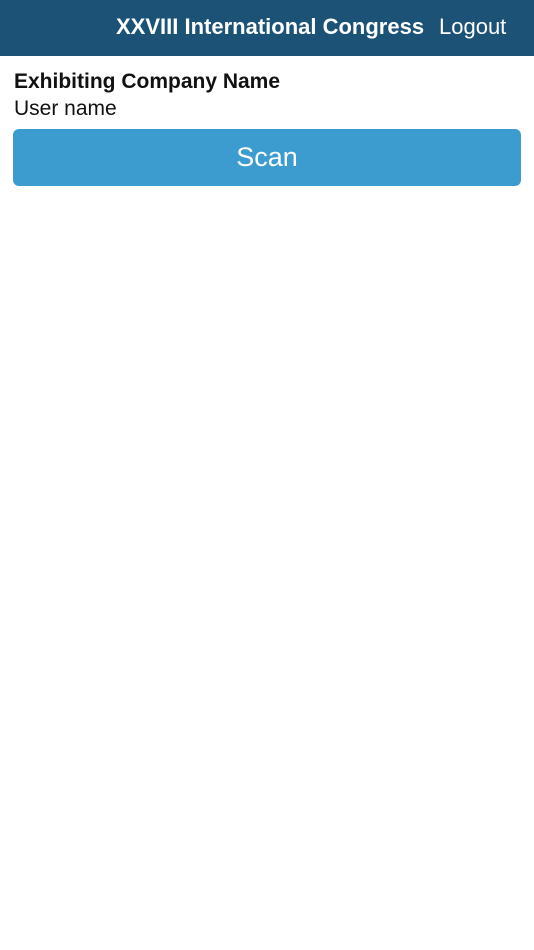  I want to click on page-title: XXVIII International Congress, so click(270, 26).